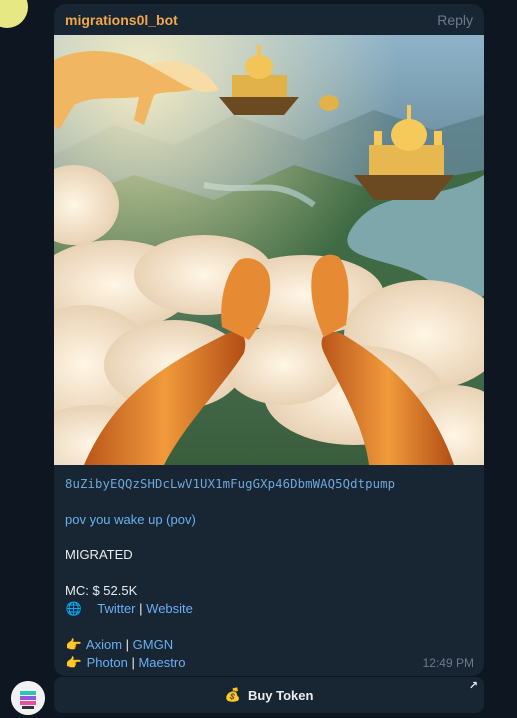 This screenshot has height=718, width=517. Describe the element at coordinates (101, 590) in the screenshot. I see `market-cap: MC: $ 52.5K` at that location.